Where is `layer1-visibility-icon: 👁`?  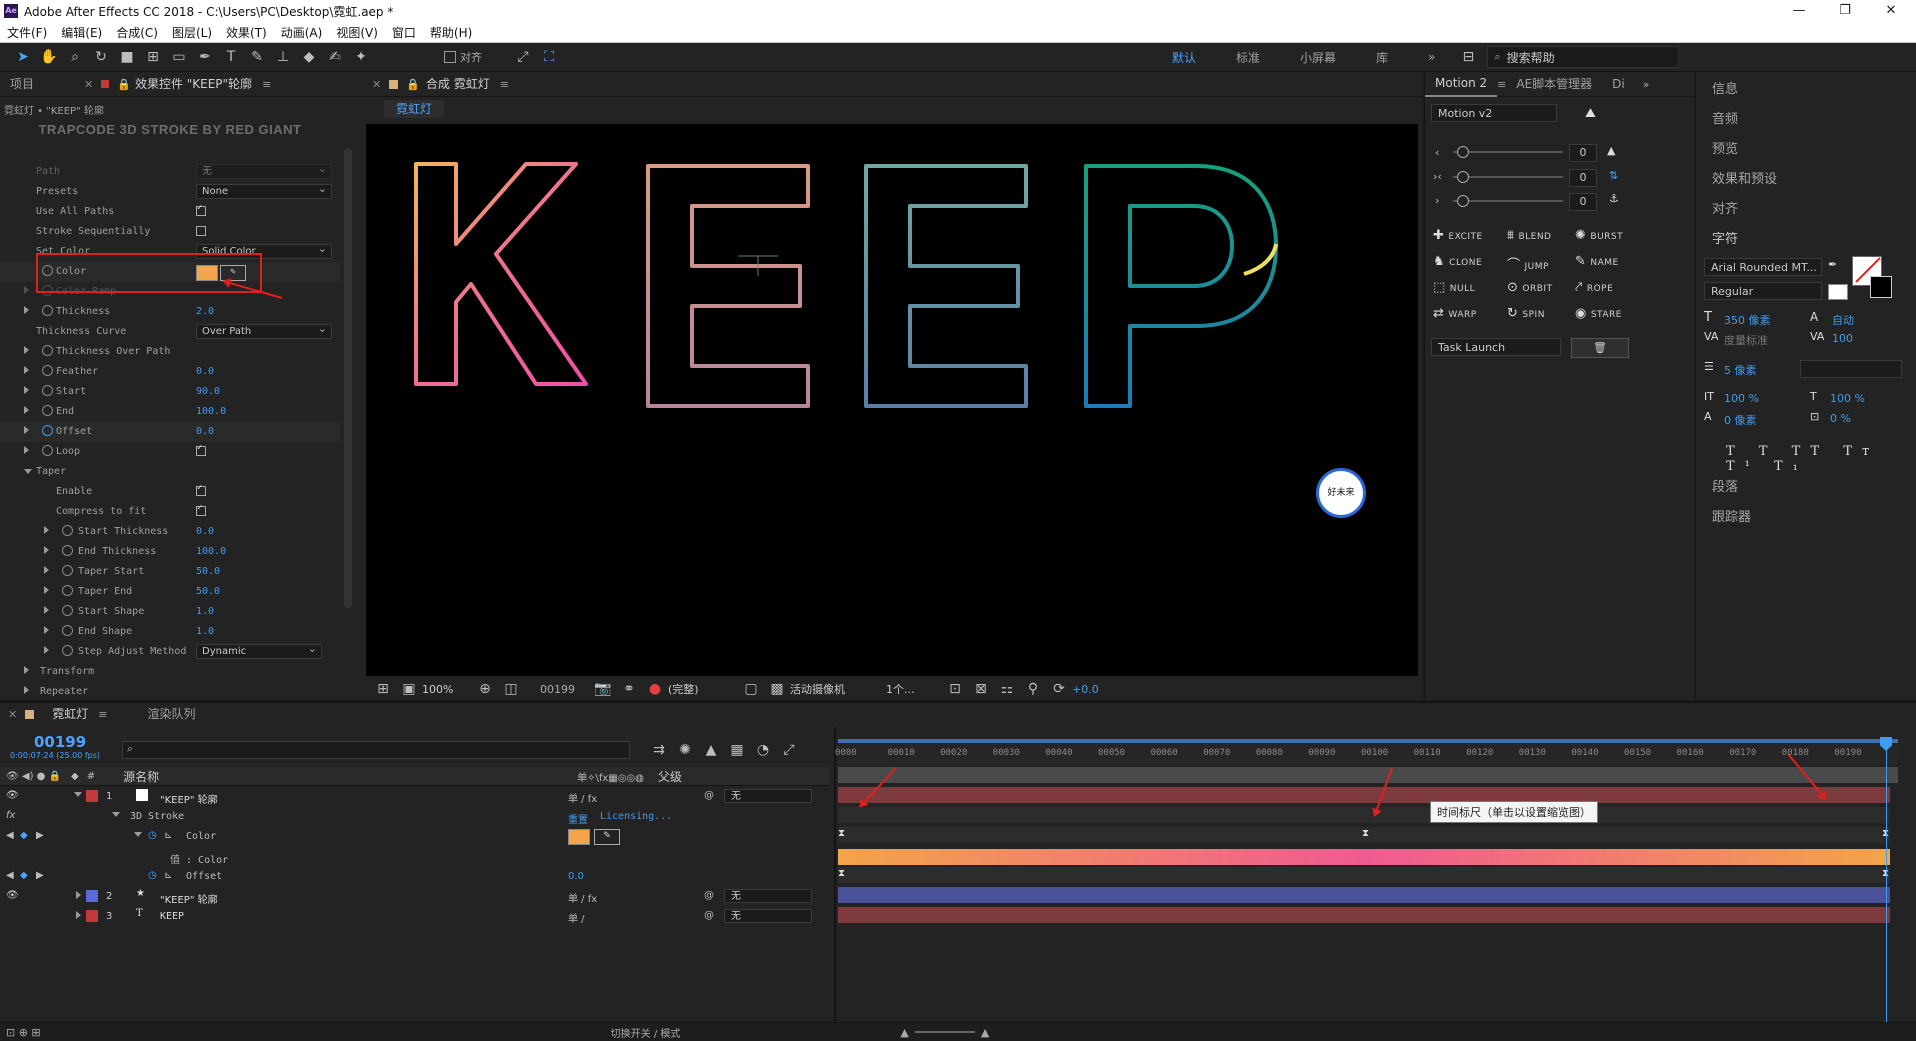 layer1-visibility-icon: 👁 is located at coordinates (12, 795).